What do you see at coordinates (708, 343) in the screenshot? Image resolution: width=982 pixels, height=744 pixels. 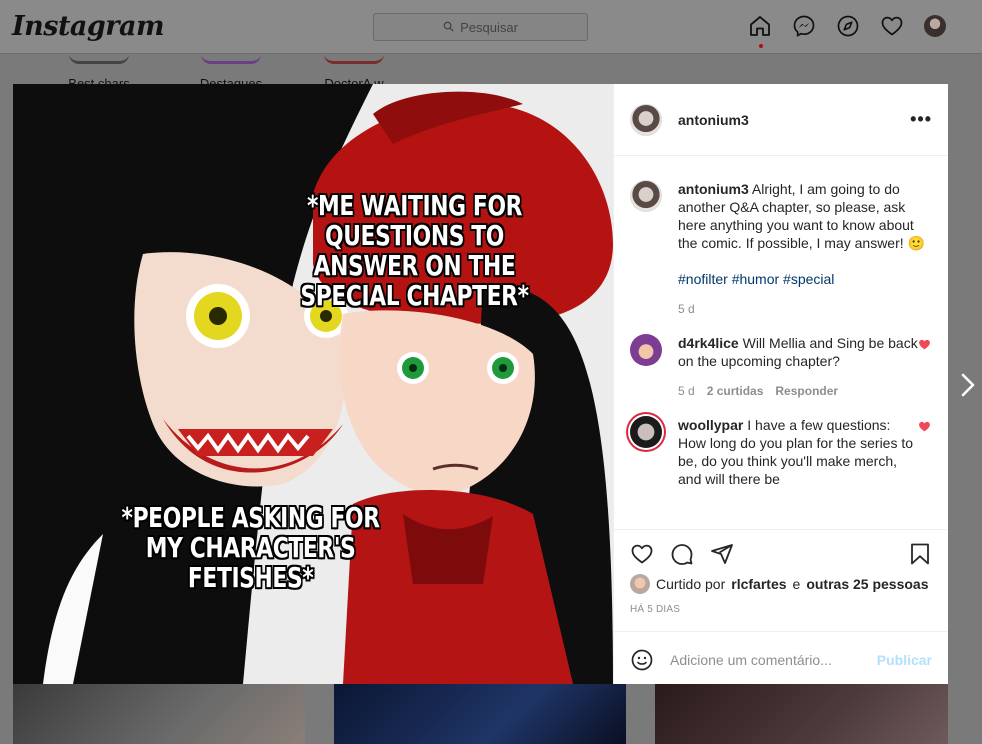 I see `comment-username: d4rk4lice` at bounding box center [708, 343].